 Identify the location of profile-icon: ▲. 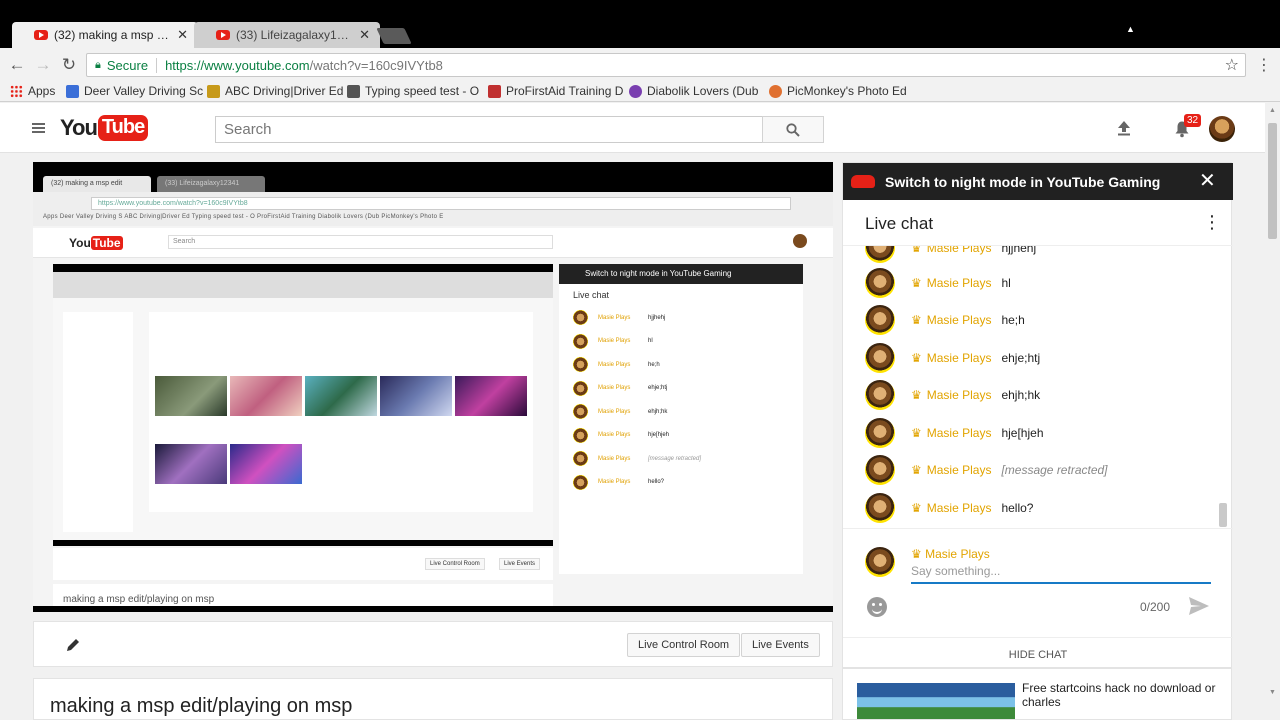
(1131, 29).